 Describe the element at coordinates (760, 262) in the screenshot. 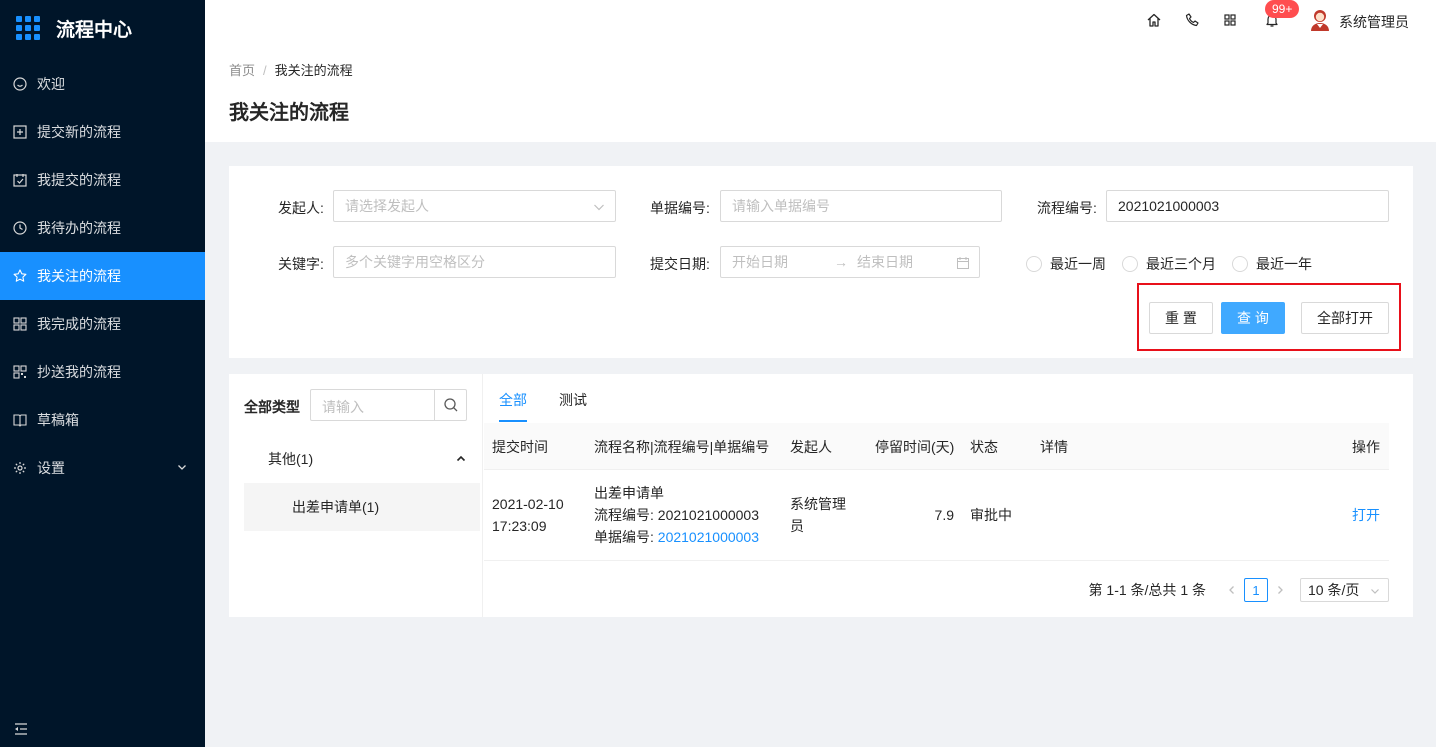

I see `start-date-placeholder: 开始日期` at that location.